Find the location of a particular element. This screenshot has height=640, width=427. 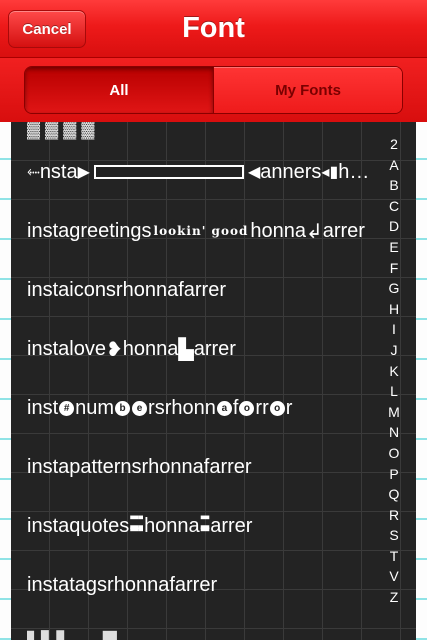

index-letter: C is located at coordinates (394, 206).